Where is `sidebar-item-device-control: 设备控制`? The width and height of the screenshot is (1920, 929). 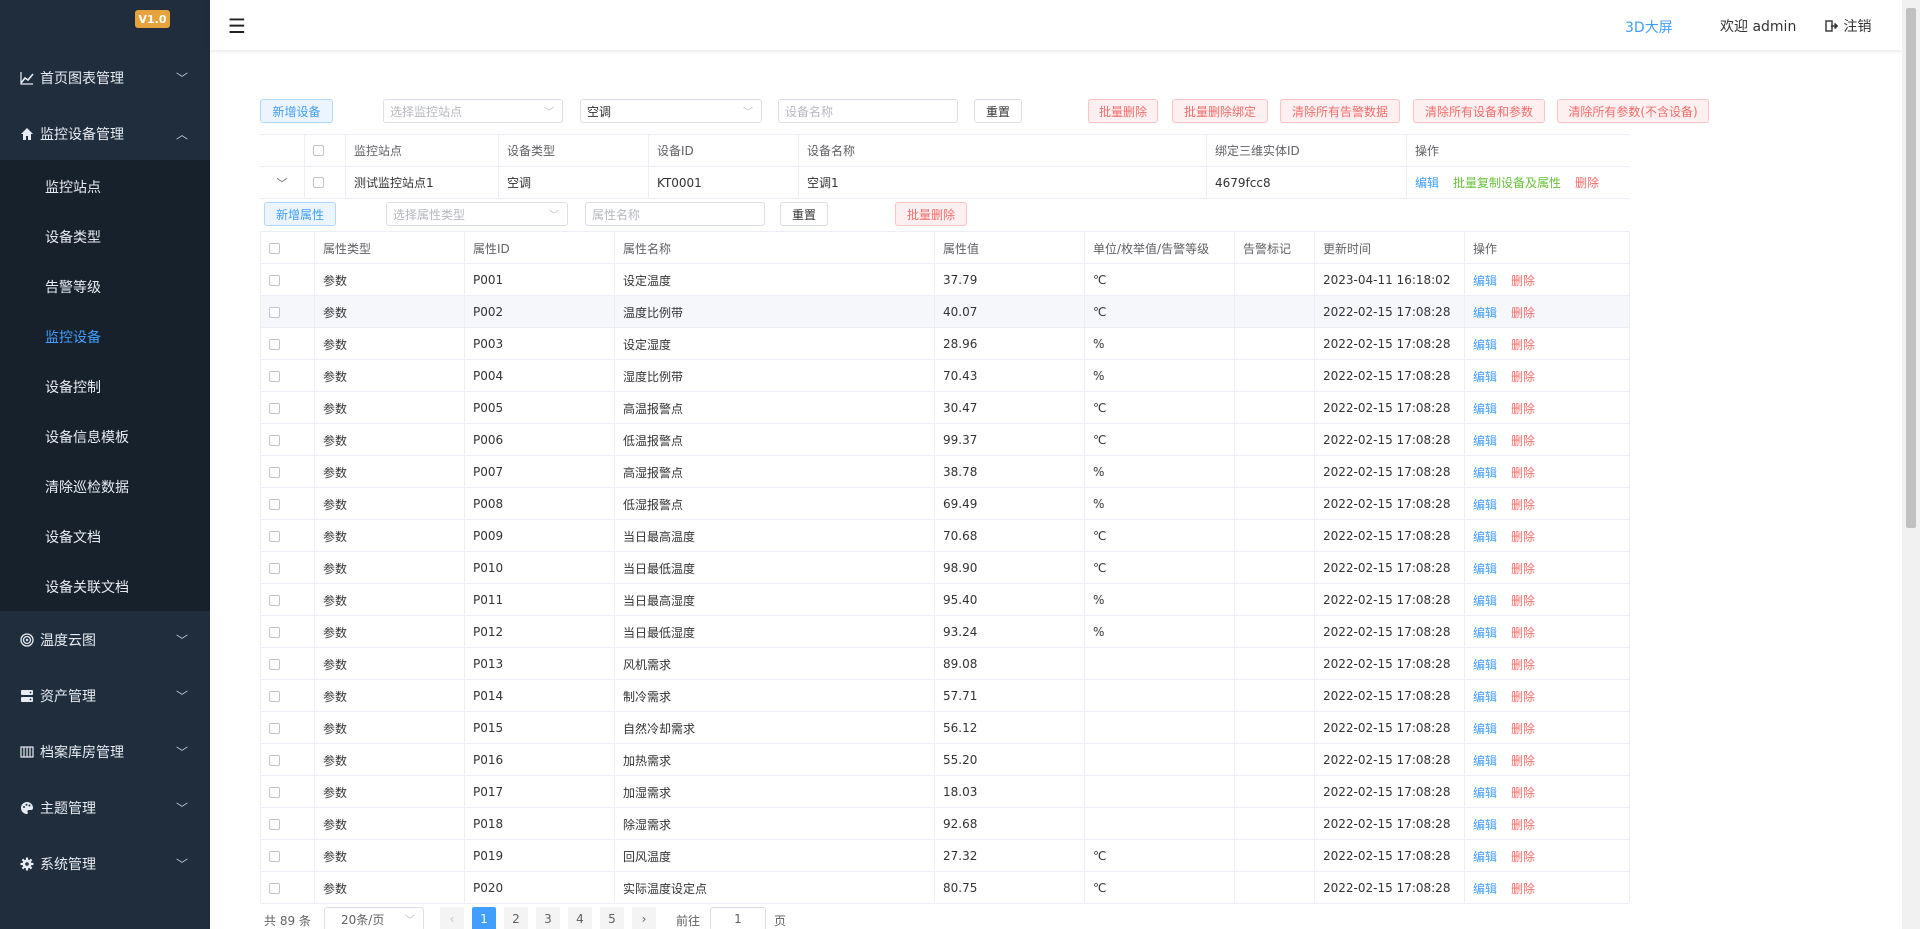
sidebar-item-device-control: 设备控制 is located at coordinates (105, 387).